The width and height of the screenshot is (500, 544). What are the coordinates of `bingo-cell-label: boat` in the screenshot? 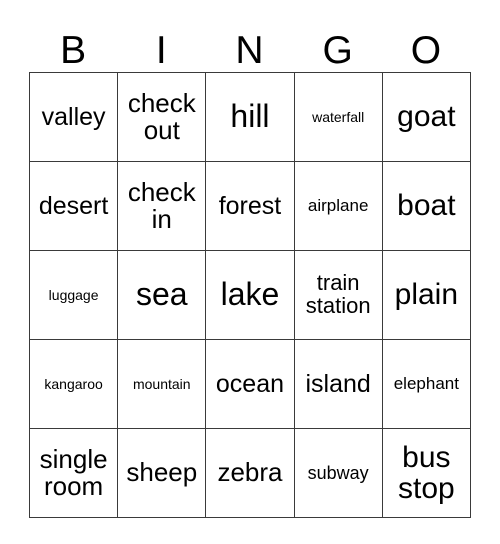 It's located at (426, 206).